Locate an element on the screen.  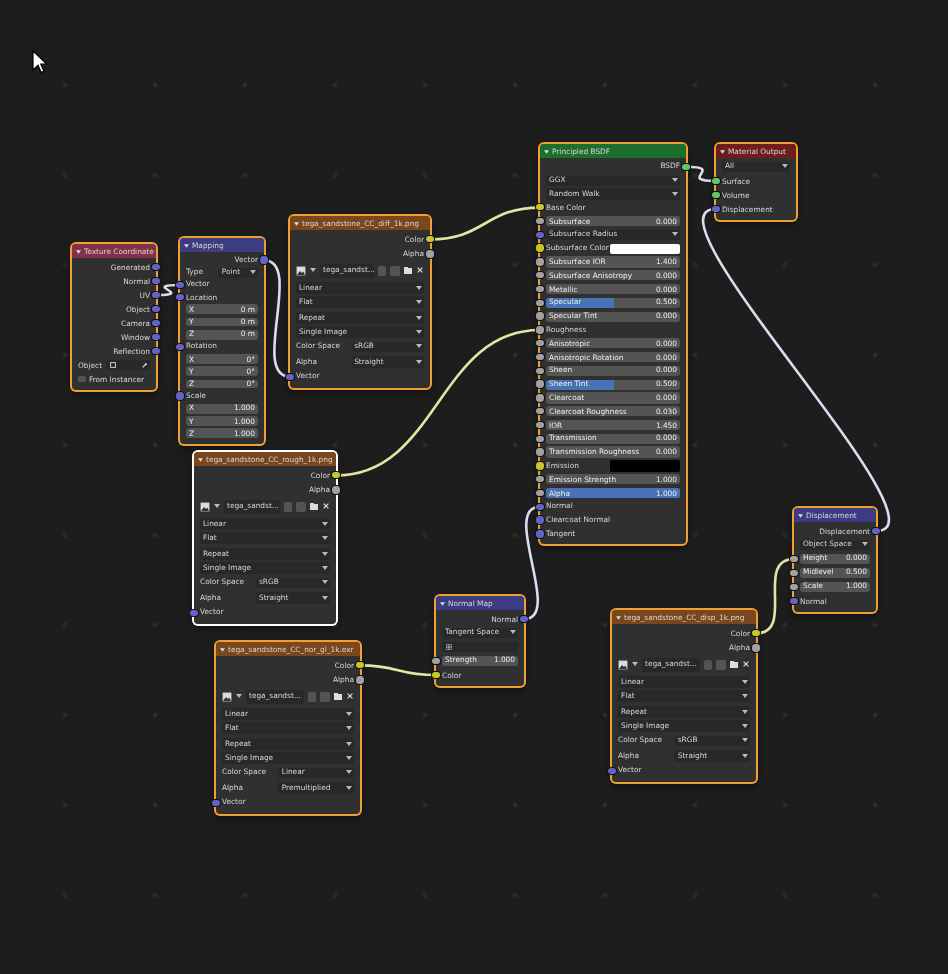
eyedropper-icon is located at coordinates (144, 364).